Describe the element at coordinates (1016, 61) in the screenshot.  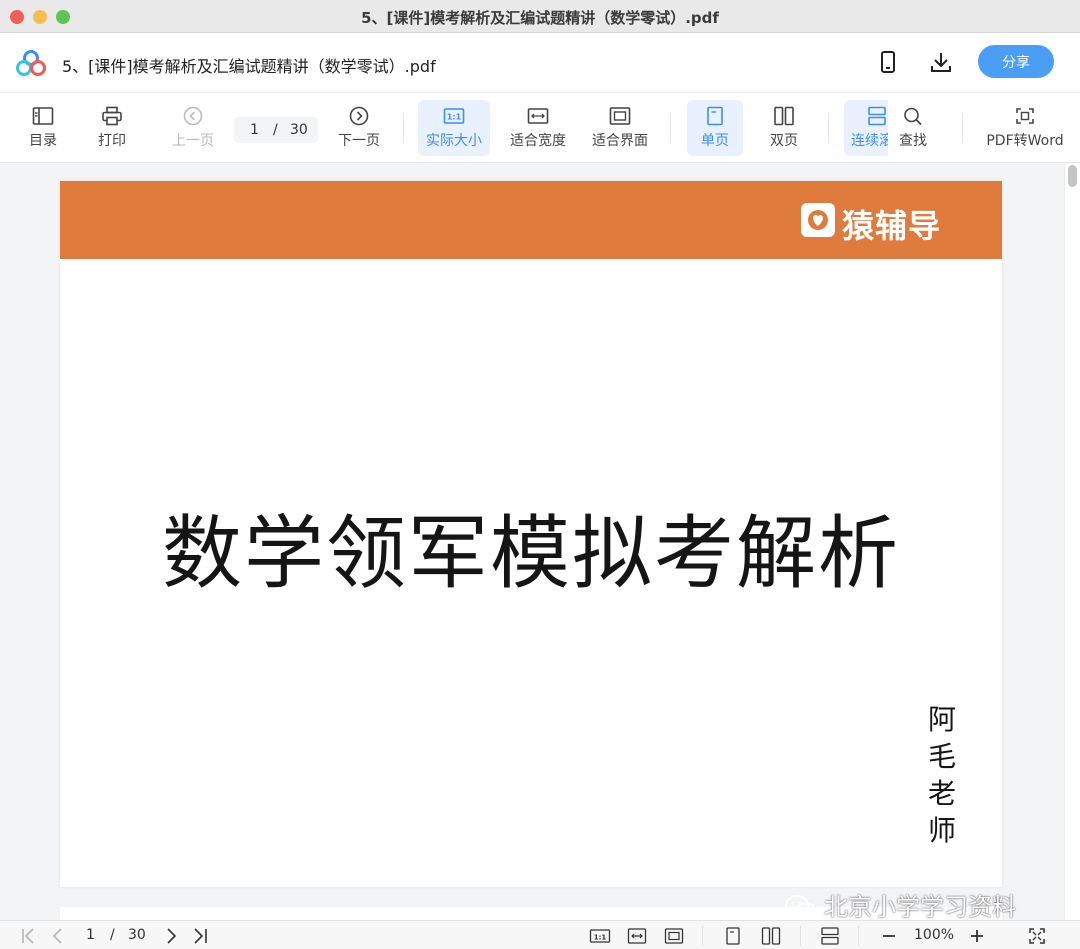
I see `share-button: 分享` at that location.